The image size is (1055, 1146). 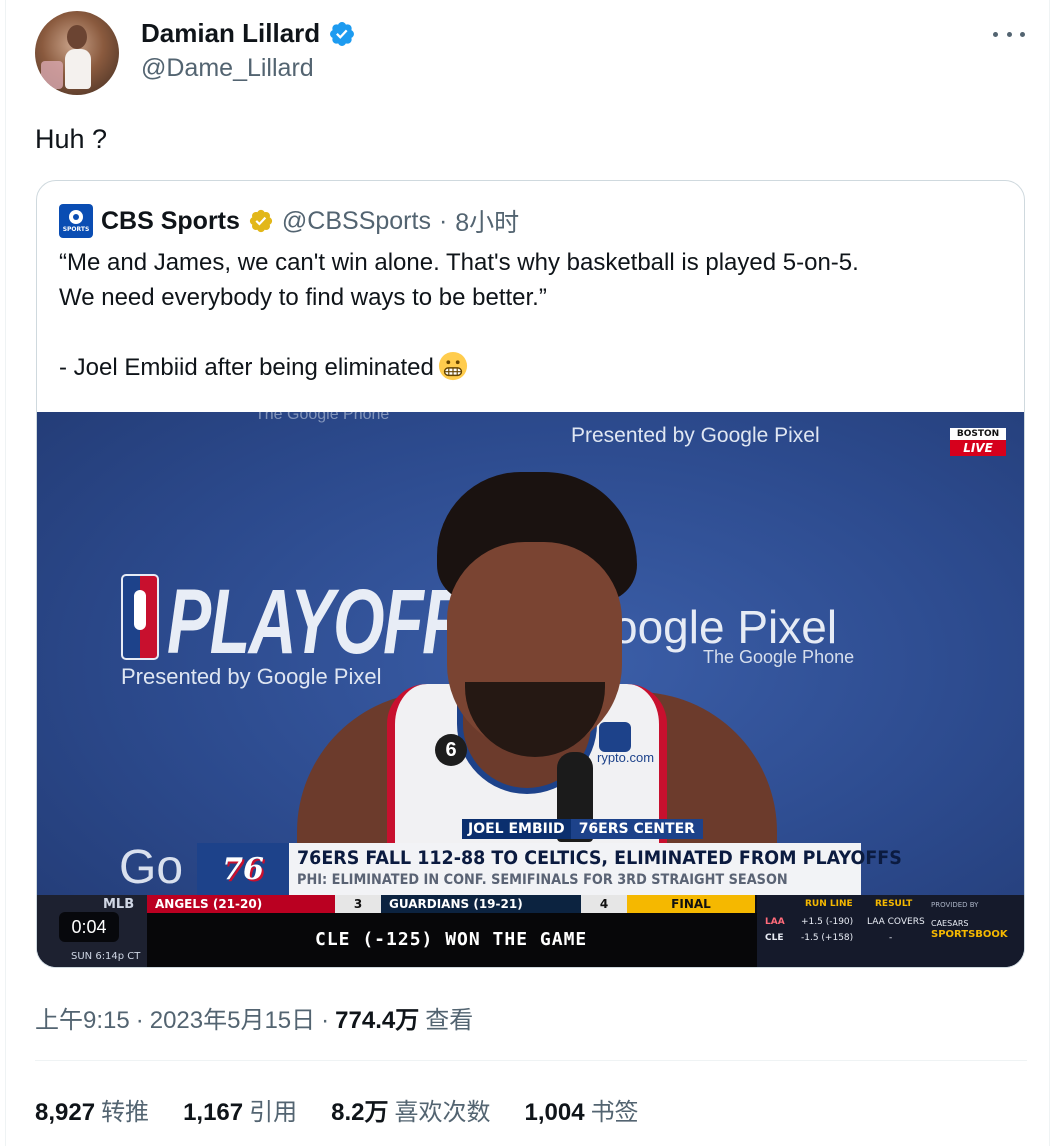 I want to click on avatar-head, so click(x=77, y=37).